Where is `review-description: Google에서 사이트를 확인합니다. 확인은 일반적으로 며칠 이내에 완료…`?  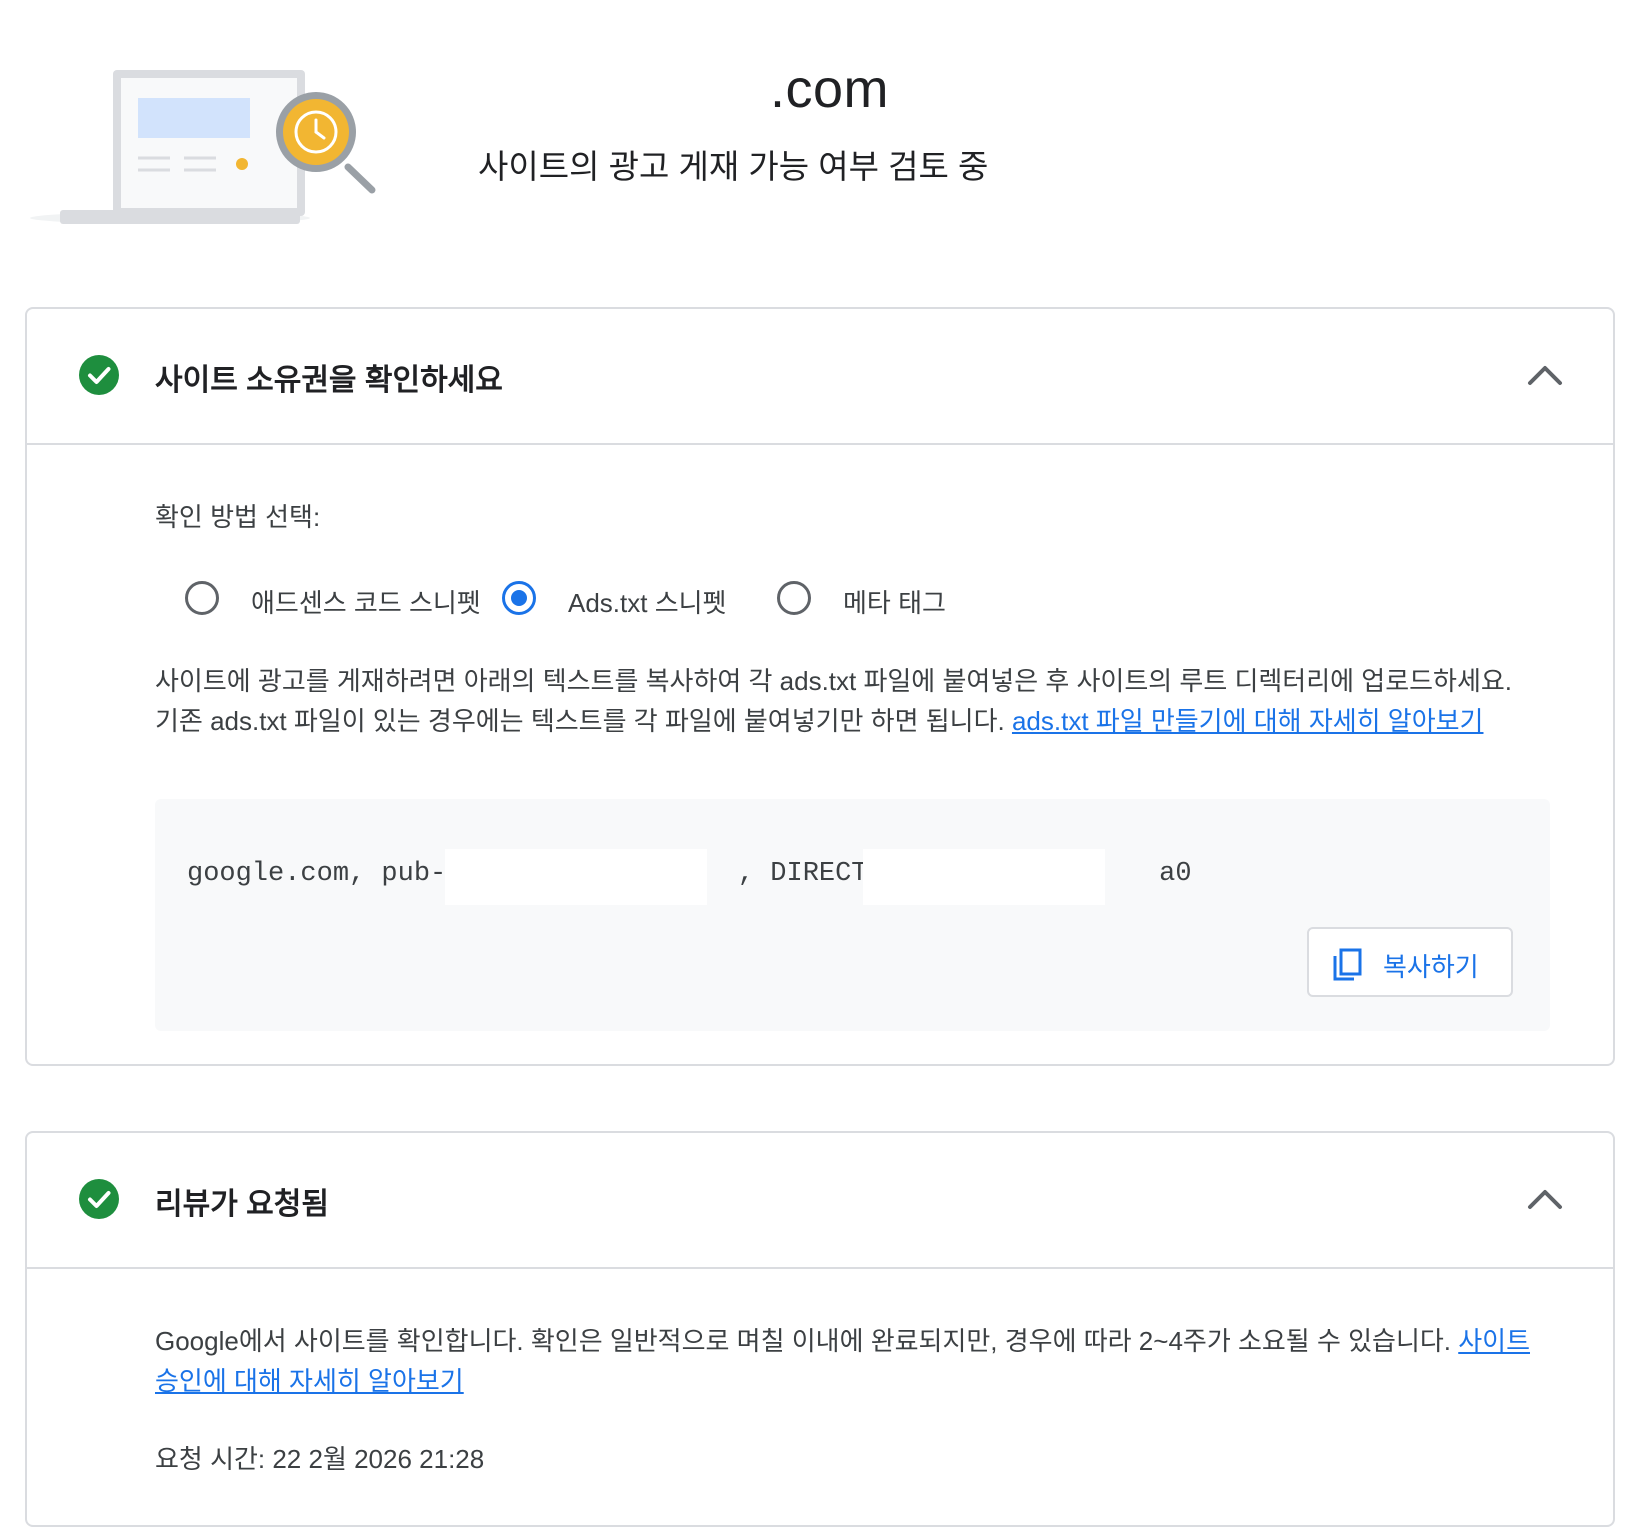
review-description: Google에서 사이트를 확인합니다. 확인은 일반적으로 며칠 이내에 완료… is located at coordinates (847, 1361).